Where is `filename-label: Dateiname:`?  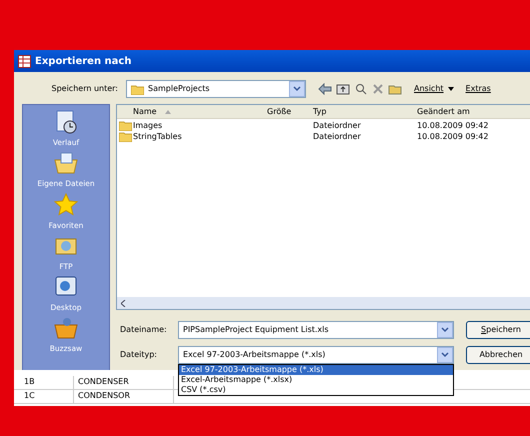
filename-label: Dateiname: is located at coordinates (143, 330).